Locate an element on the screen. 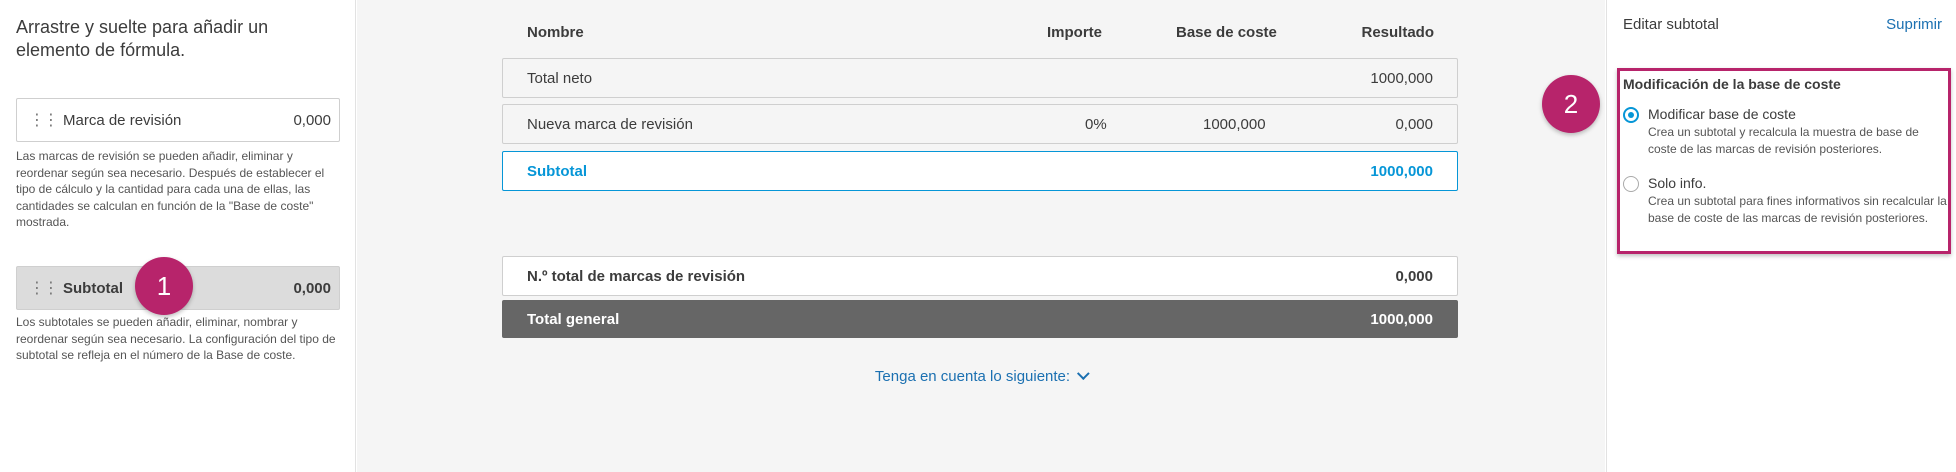  row-amount: 0% is located at coordinates (1096, 124).